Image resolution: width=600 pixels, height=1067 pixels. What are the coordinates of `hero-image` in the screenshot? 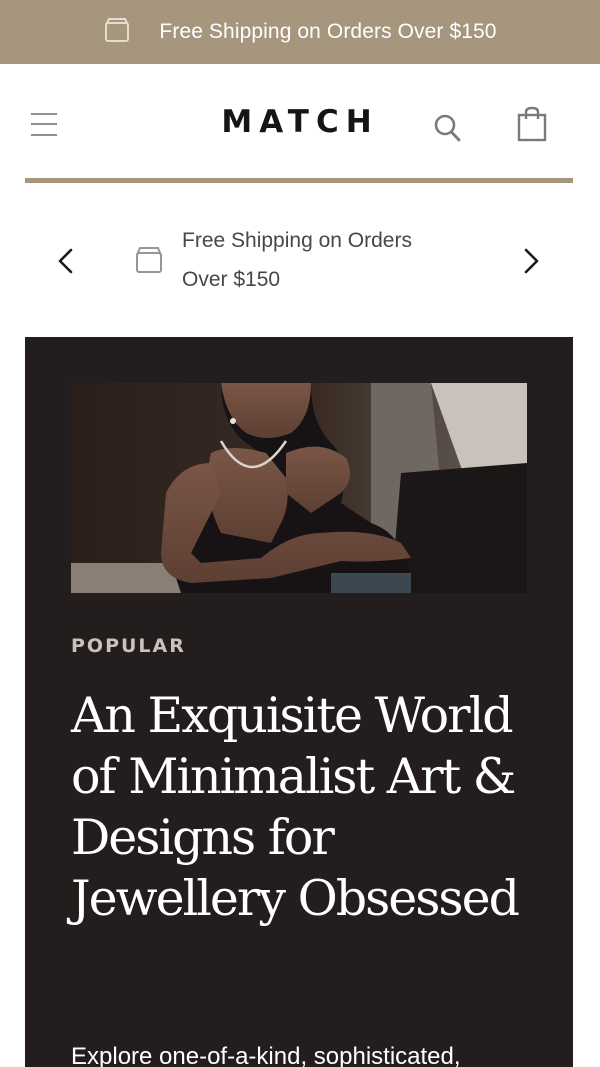 It's located at (299, 488).